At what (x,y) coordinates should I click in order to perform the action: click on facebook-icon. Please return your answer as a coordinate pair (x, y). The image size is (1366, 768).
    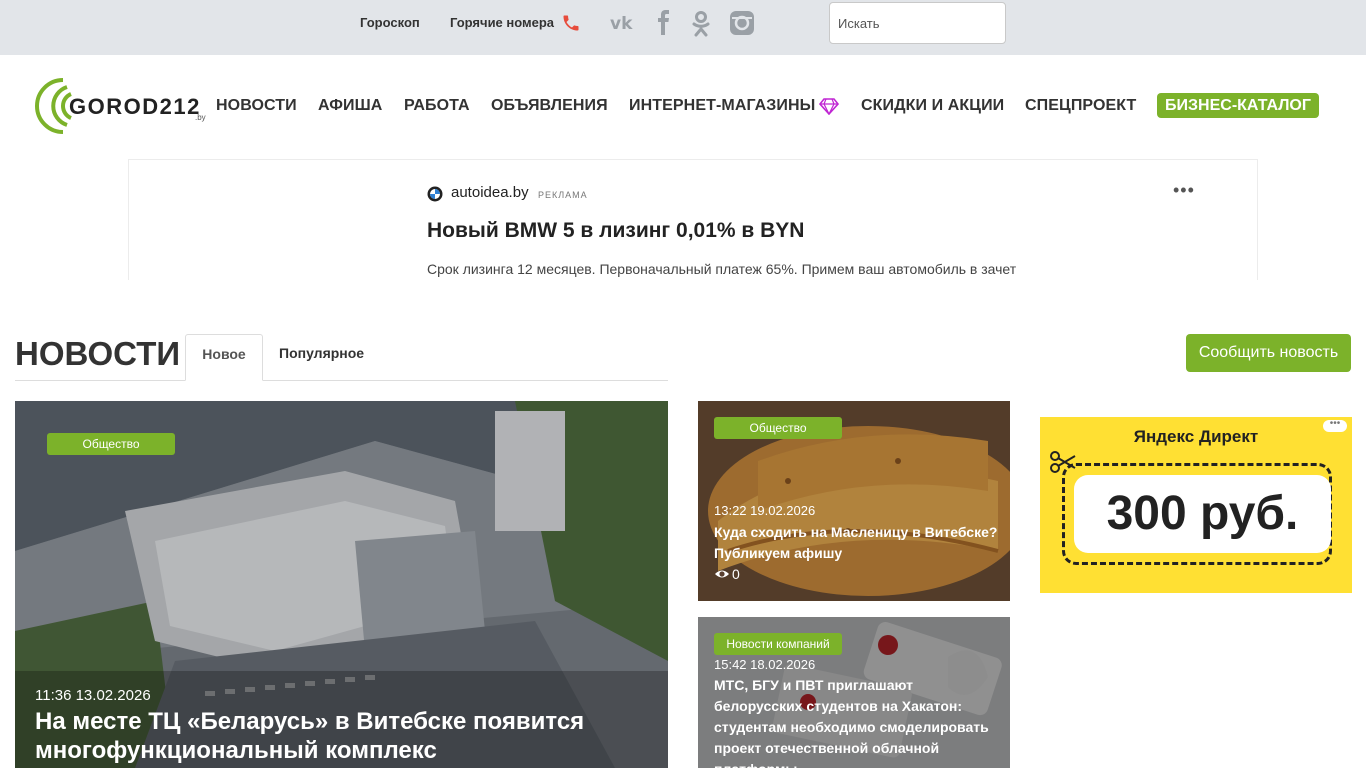
    Looking at the image, I should click on (664, 23).